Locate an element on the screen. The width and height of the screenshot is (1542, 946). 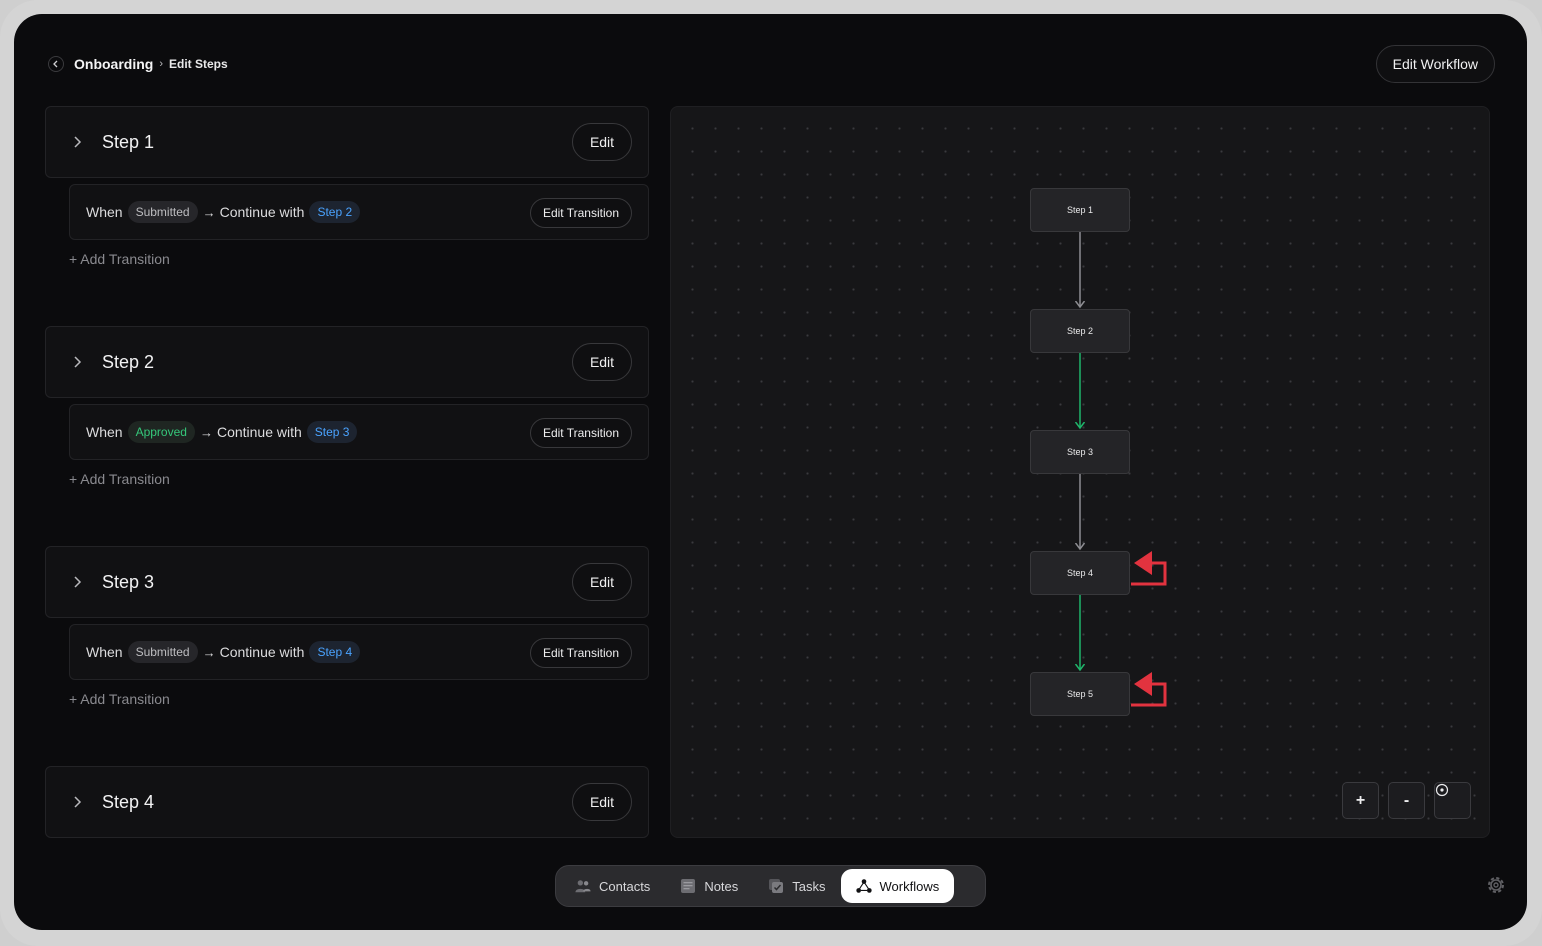
breadcrumb-main: Onboarding is located at coordinates (113, 64).